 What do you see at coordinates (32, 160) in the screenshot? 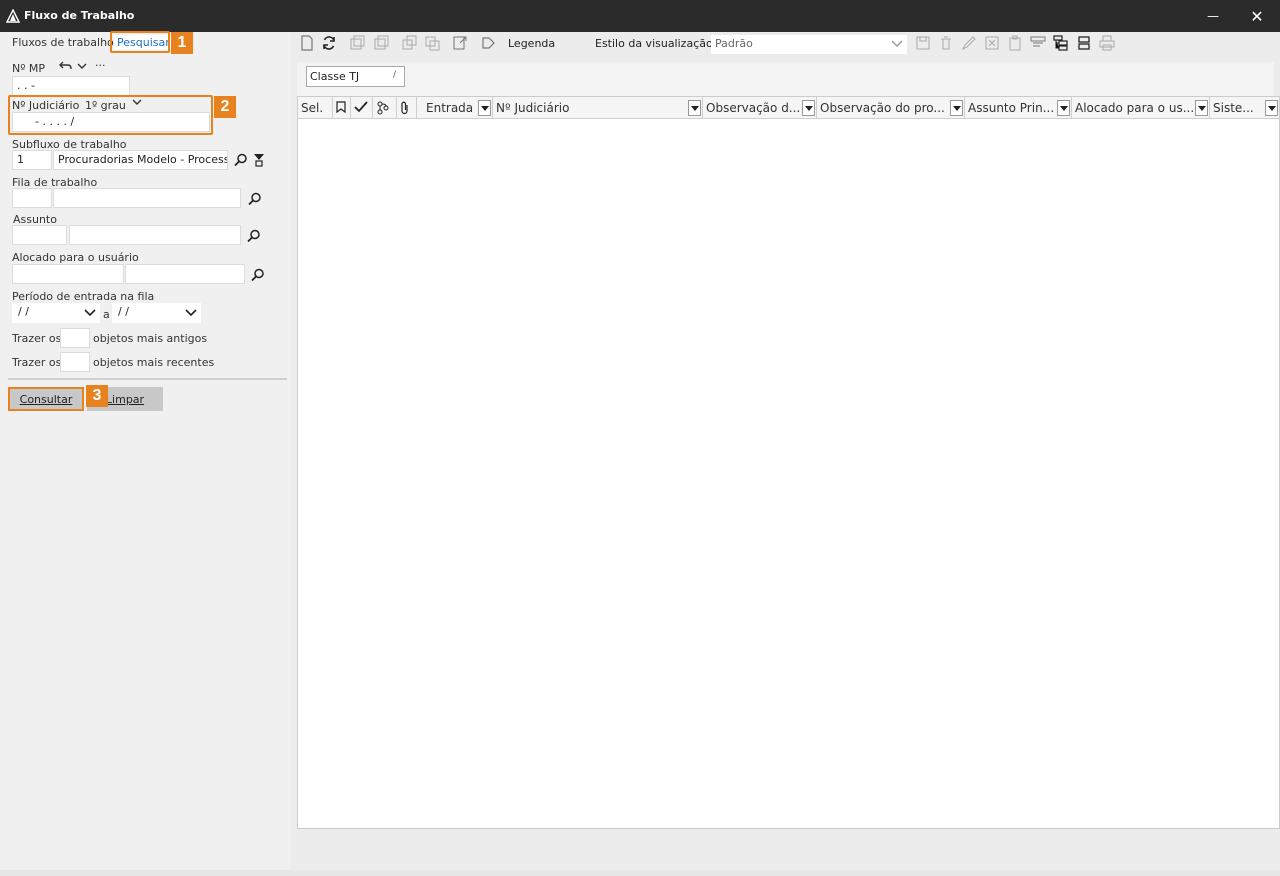
I see `subfluxo-code-input: 1` at bounding box center [32, 160].